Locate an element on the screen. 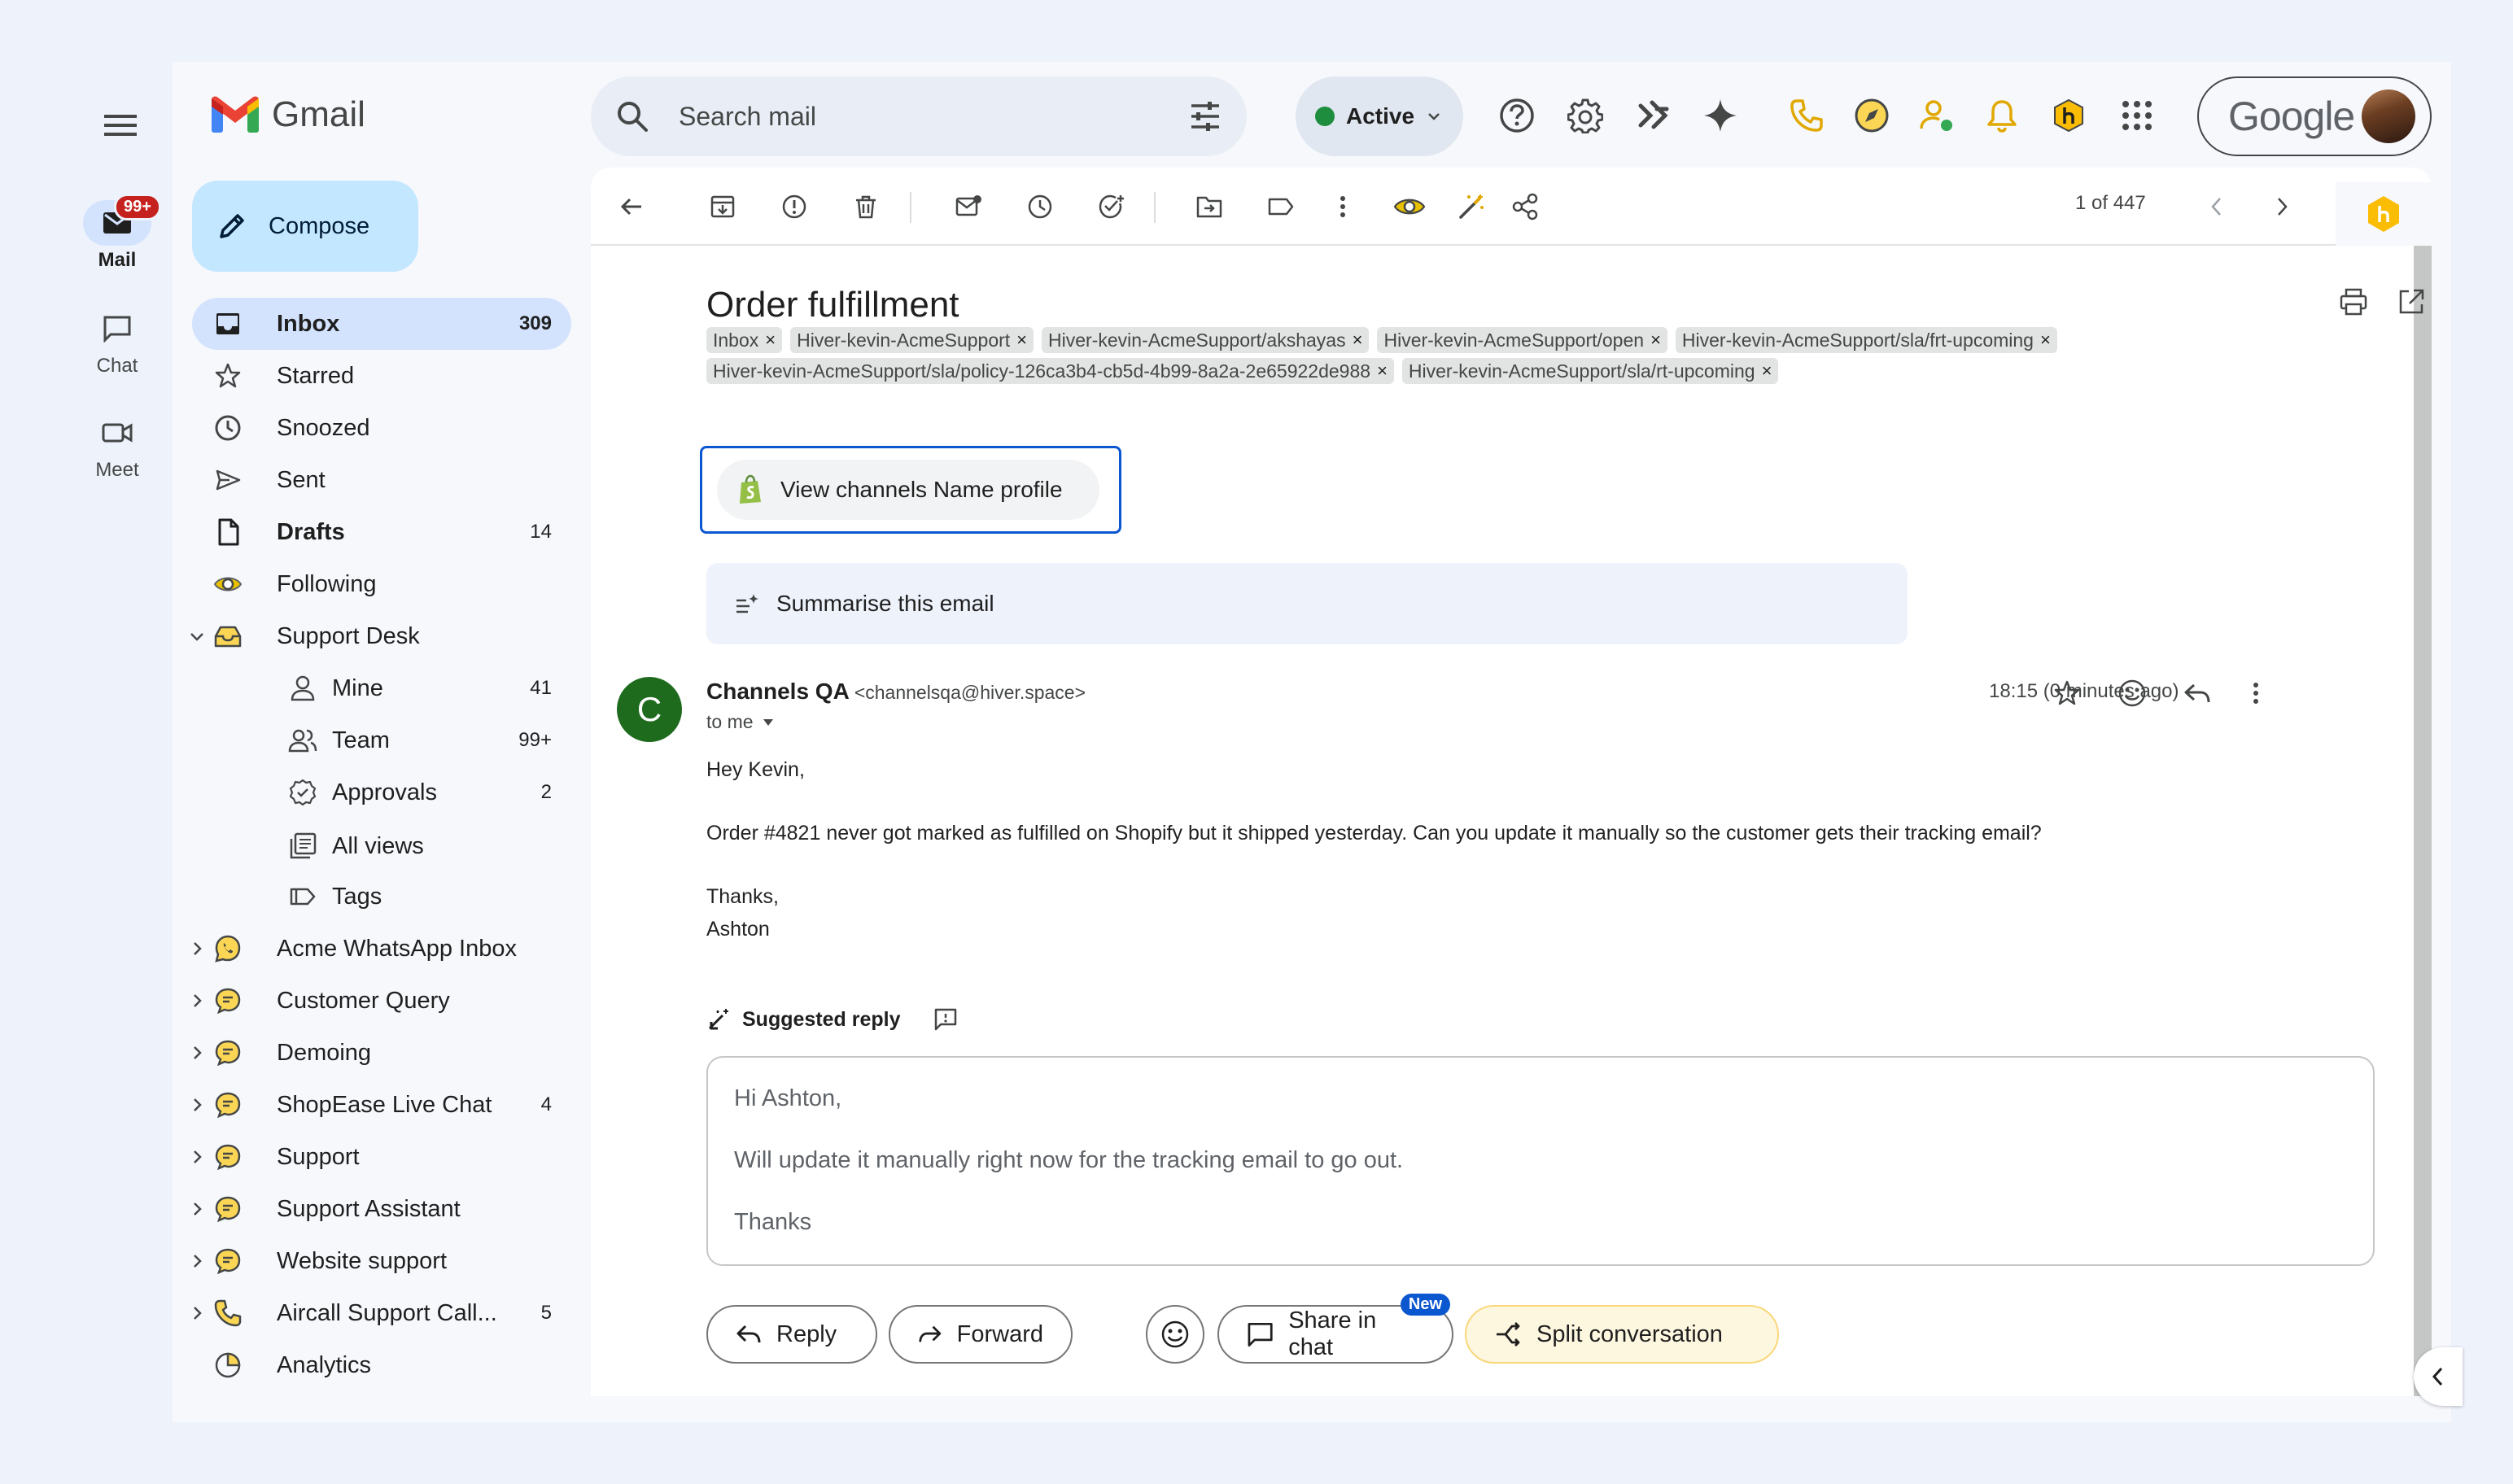 Image resolution: width=2513 pixels, height=1484 pixels. open-new-window-button is located at coordinates (2411, 302).